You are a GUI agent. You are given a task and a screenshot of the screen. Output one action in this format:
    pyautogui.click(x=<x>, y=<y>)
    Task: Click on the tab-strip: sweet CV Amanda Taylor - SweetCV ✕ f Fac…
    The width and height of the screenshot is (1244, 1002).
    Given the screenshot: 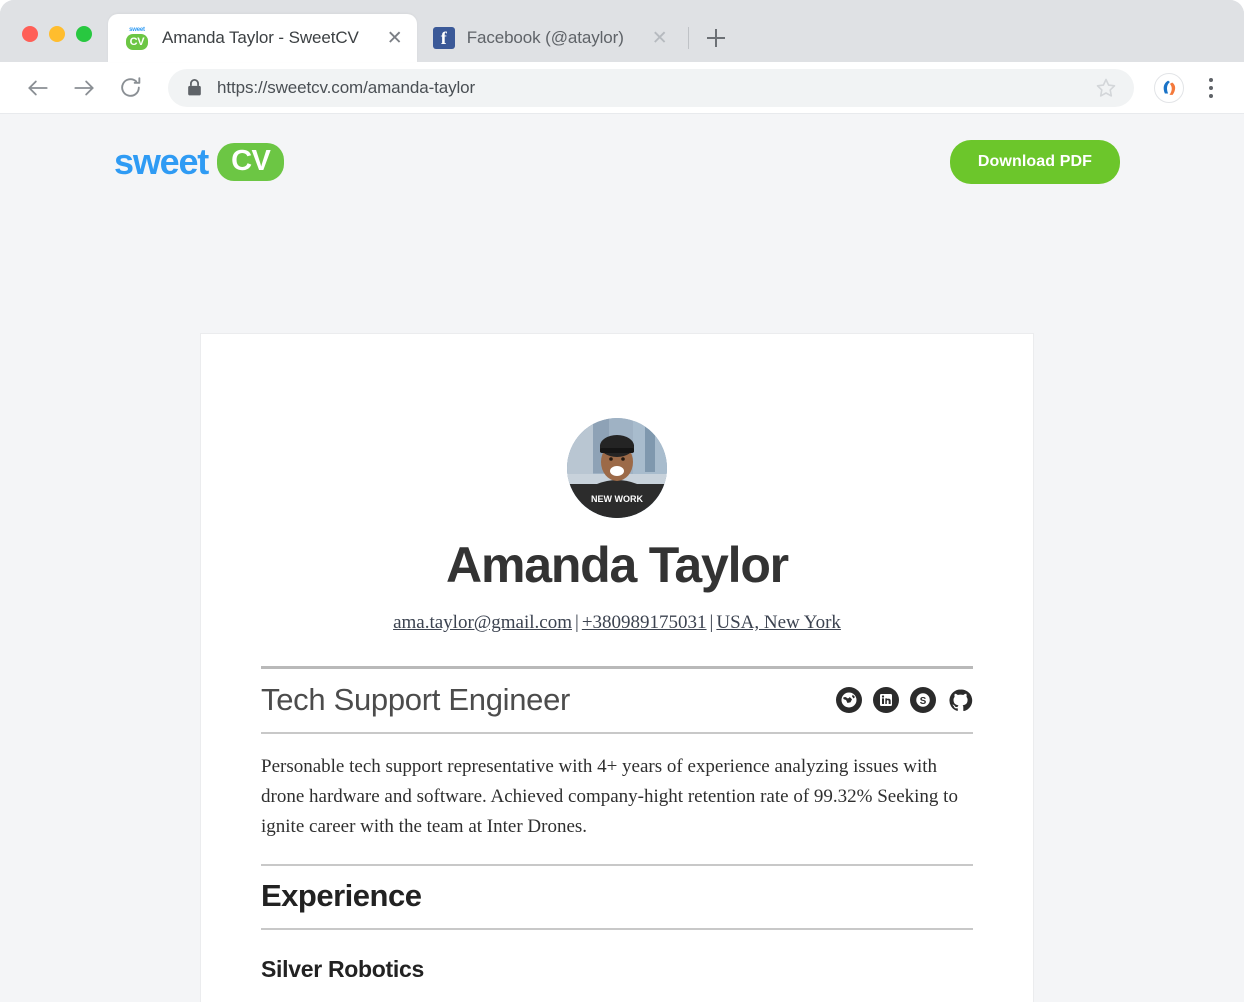 What is the action you would take?
    pyautogui.click(x=622, y=31)
    